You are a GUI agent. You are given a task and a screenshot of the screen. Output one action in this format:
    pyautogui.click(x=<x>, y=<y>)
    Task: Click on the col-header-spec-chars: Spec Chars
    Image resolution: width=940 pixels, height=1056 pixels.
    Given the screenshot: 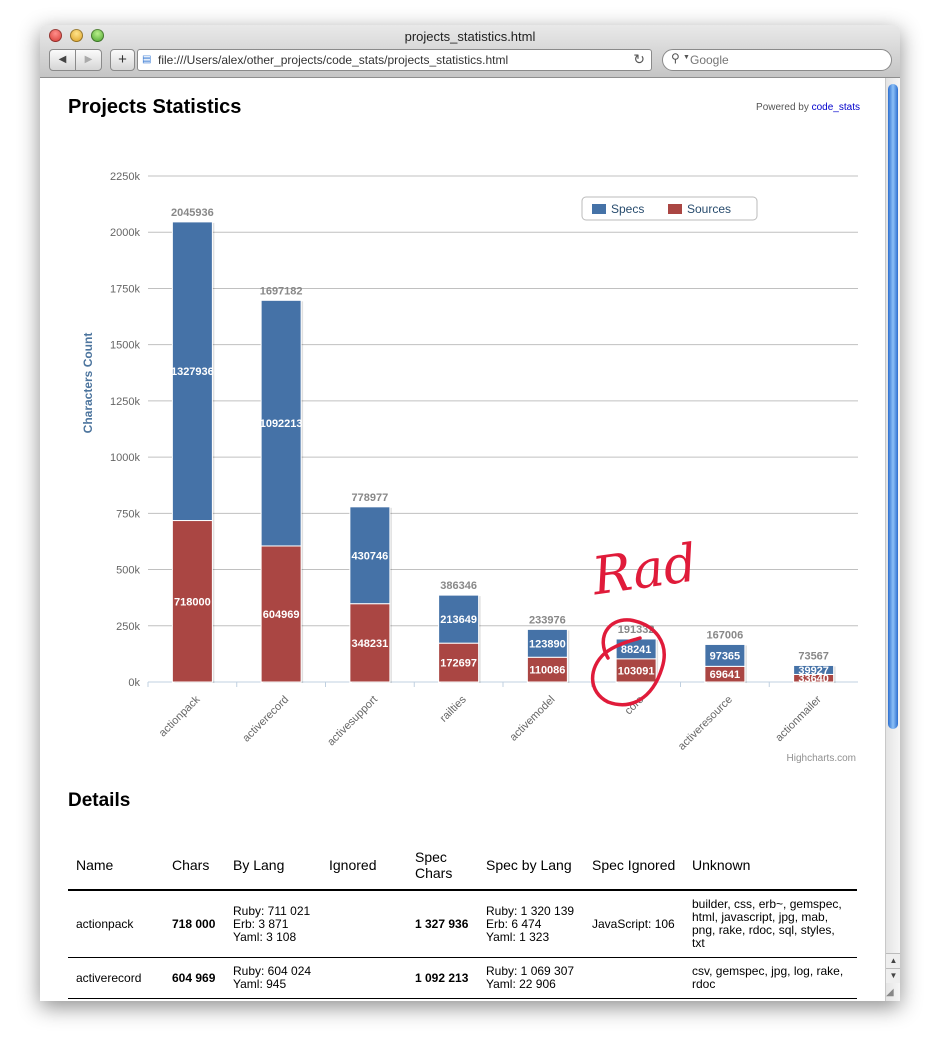 What is the action you would take?
    pyautogui.click(x=442, y=866)
    